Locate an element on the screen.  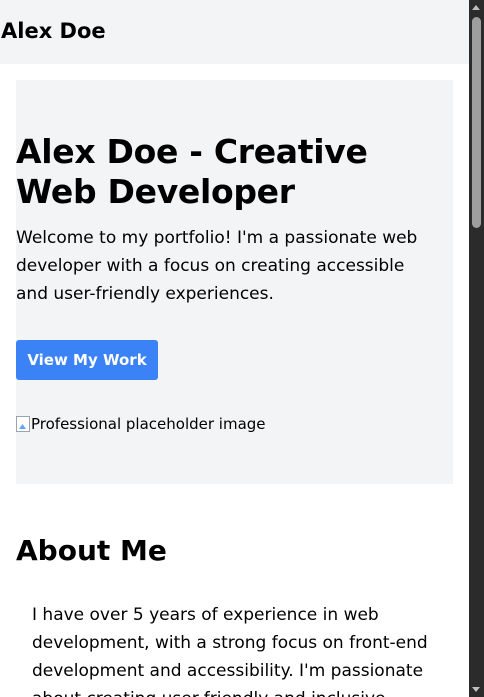
site-title: Alex Doe is located at coordinates (53, 30).